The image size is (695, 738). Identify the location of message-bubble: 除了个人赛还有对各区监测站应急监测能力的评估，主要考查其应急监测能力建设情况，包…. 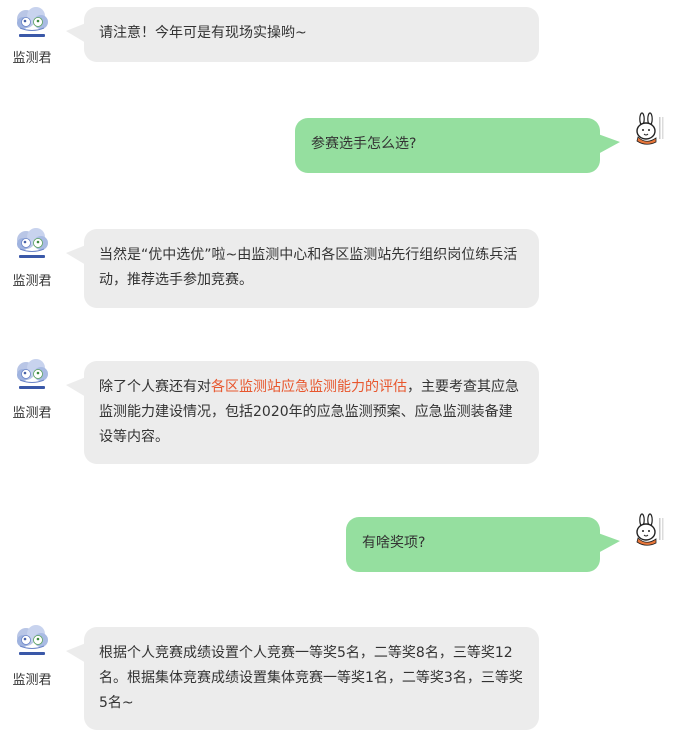
(302, 412).